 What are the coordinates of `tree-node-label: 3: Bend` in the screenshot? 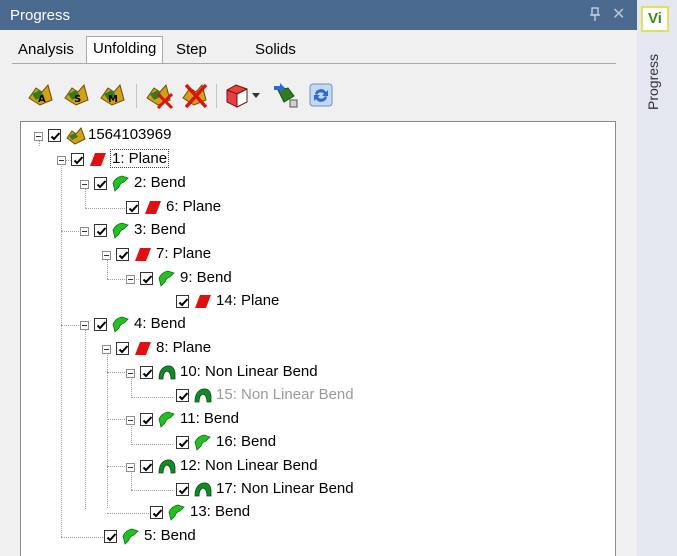 It's located at (160, 229).